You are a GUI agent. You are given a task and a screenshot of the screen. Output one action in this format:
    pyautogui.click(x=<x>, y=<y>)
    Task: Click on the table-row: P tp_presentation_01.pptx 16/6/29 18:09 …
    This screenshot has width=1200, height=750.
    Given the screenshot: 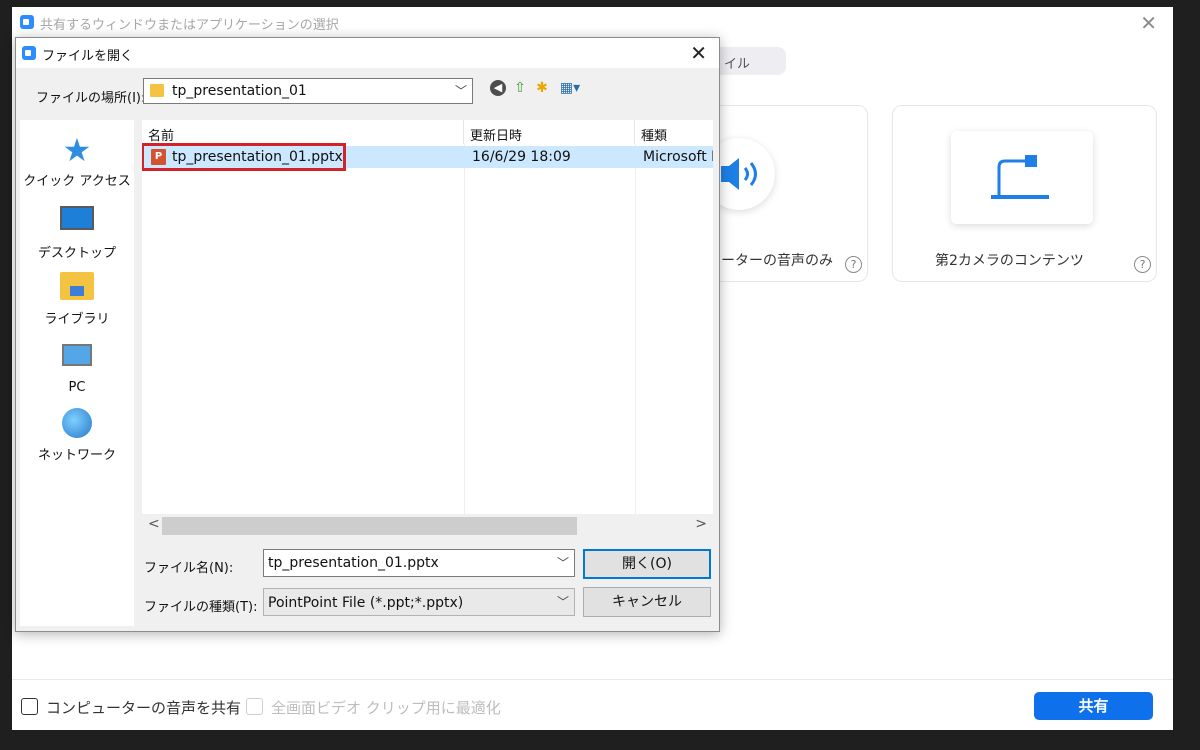 What is the action you would take?
    pyautogui.click(x=427, y=157)
    